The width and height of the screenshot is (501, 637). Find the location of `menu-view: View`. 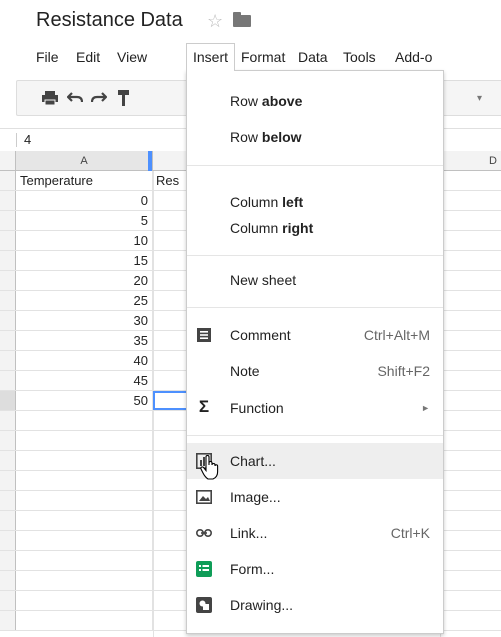

menu-view: View is located at coordinates (132, 57).